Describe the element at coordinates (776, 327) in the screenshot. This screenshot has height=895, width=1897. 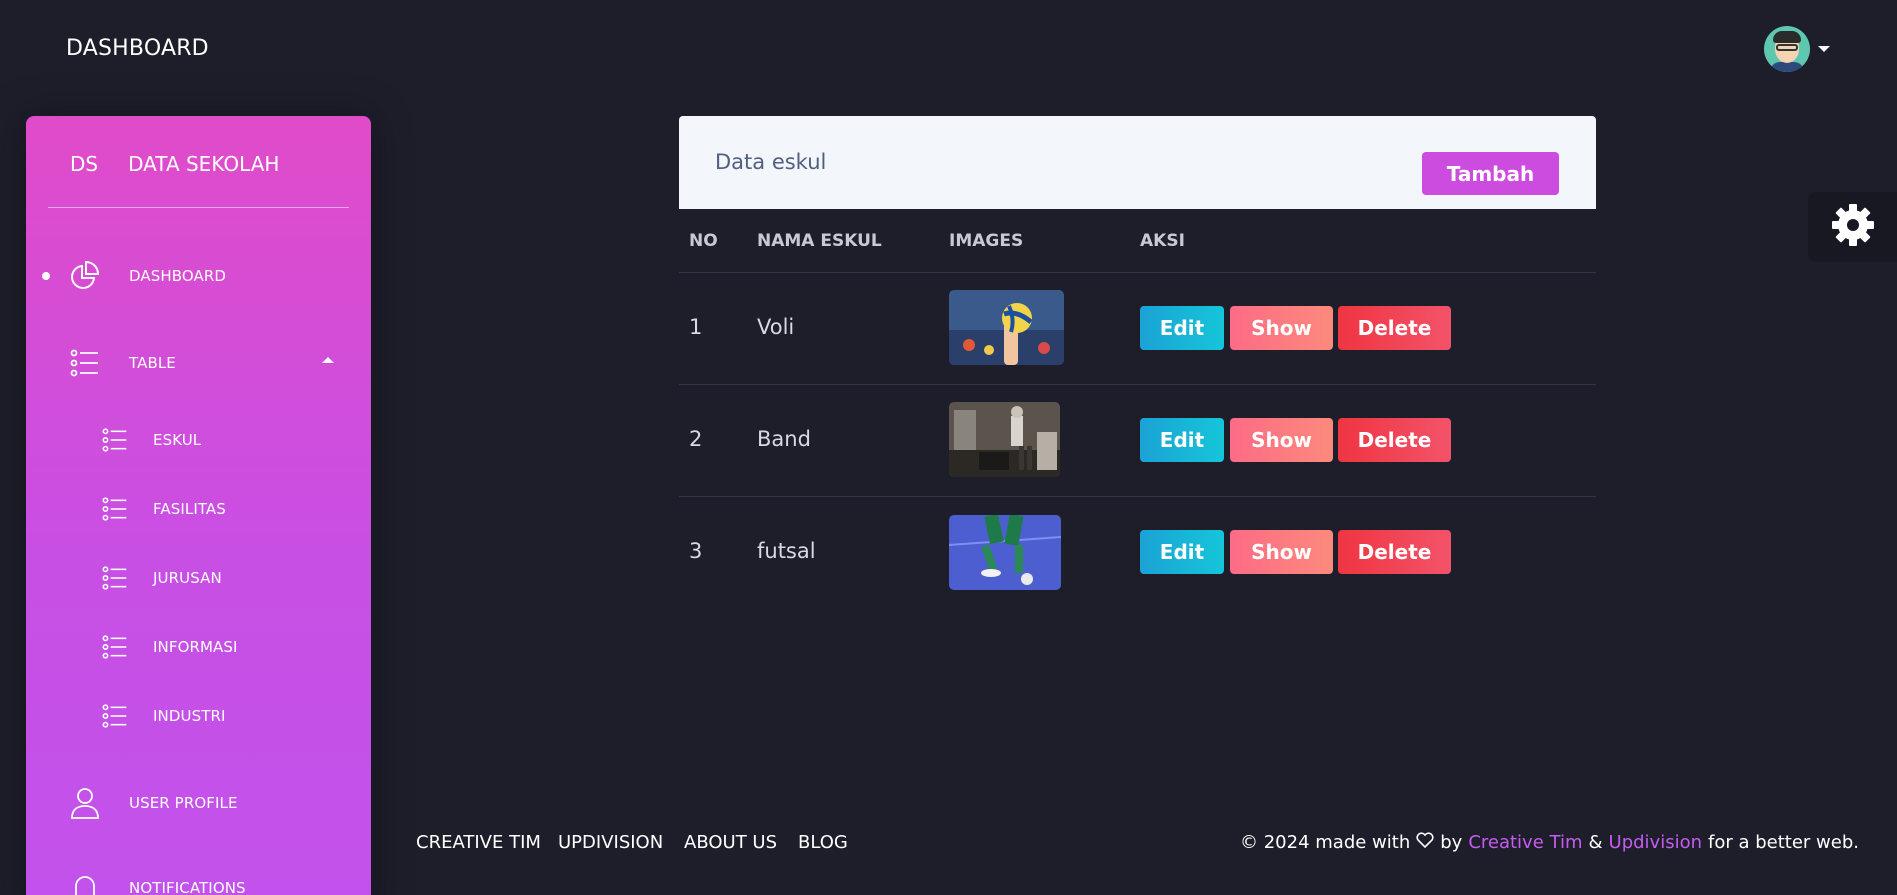
I see `row-name: Voli` at that location.